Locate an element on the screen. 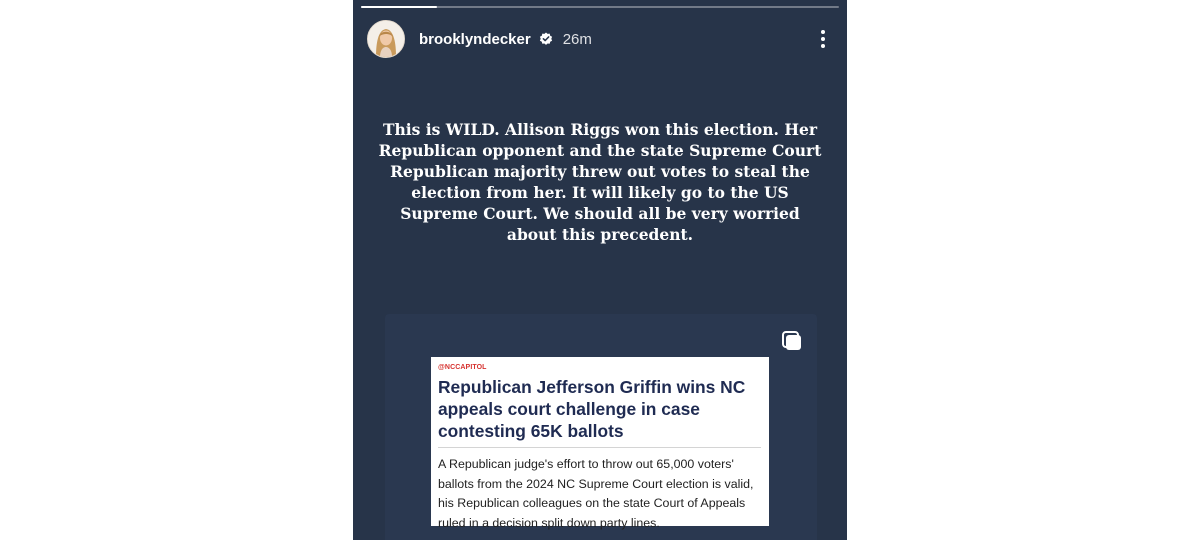  more-vertical-icon is located at coordinates (823, 39).